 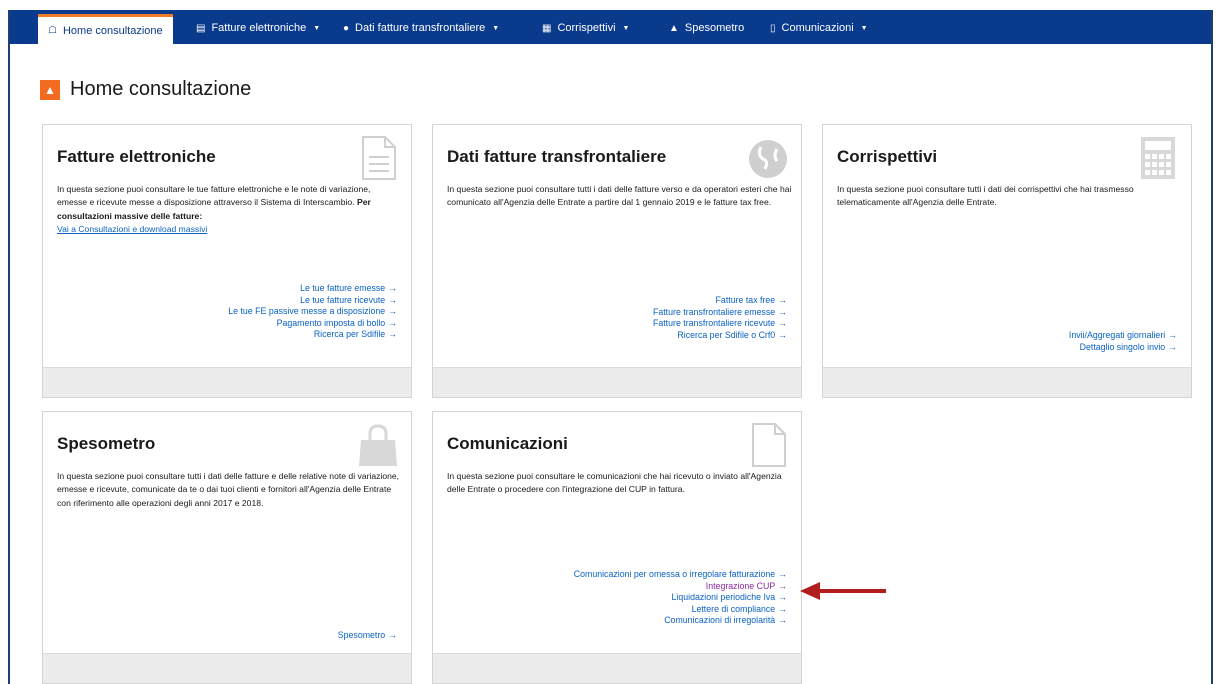 I want to click on link-ricerca-sdifile-crf0: Ricerca per Sdifile o Crf0 →, so click(x=720, y=336).